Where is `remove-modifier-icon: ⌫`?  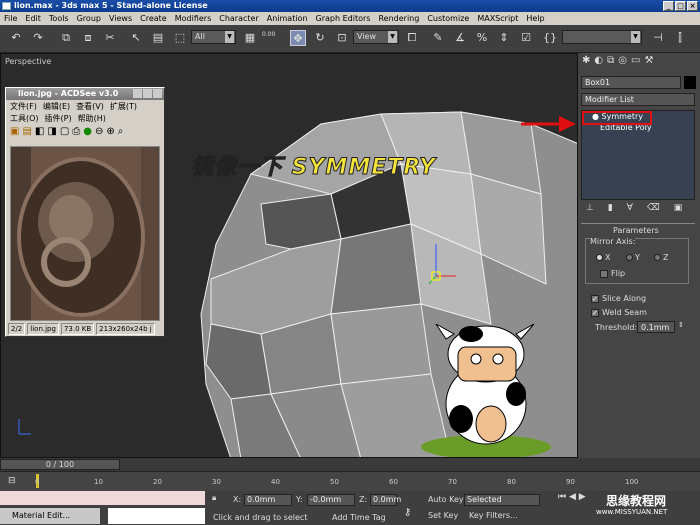
remove-modifier-icon: ⌫ is located at coordinates (653, 208).